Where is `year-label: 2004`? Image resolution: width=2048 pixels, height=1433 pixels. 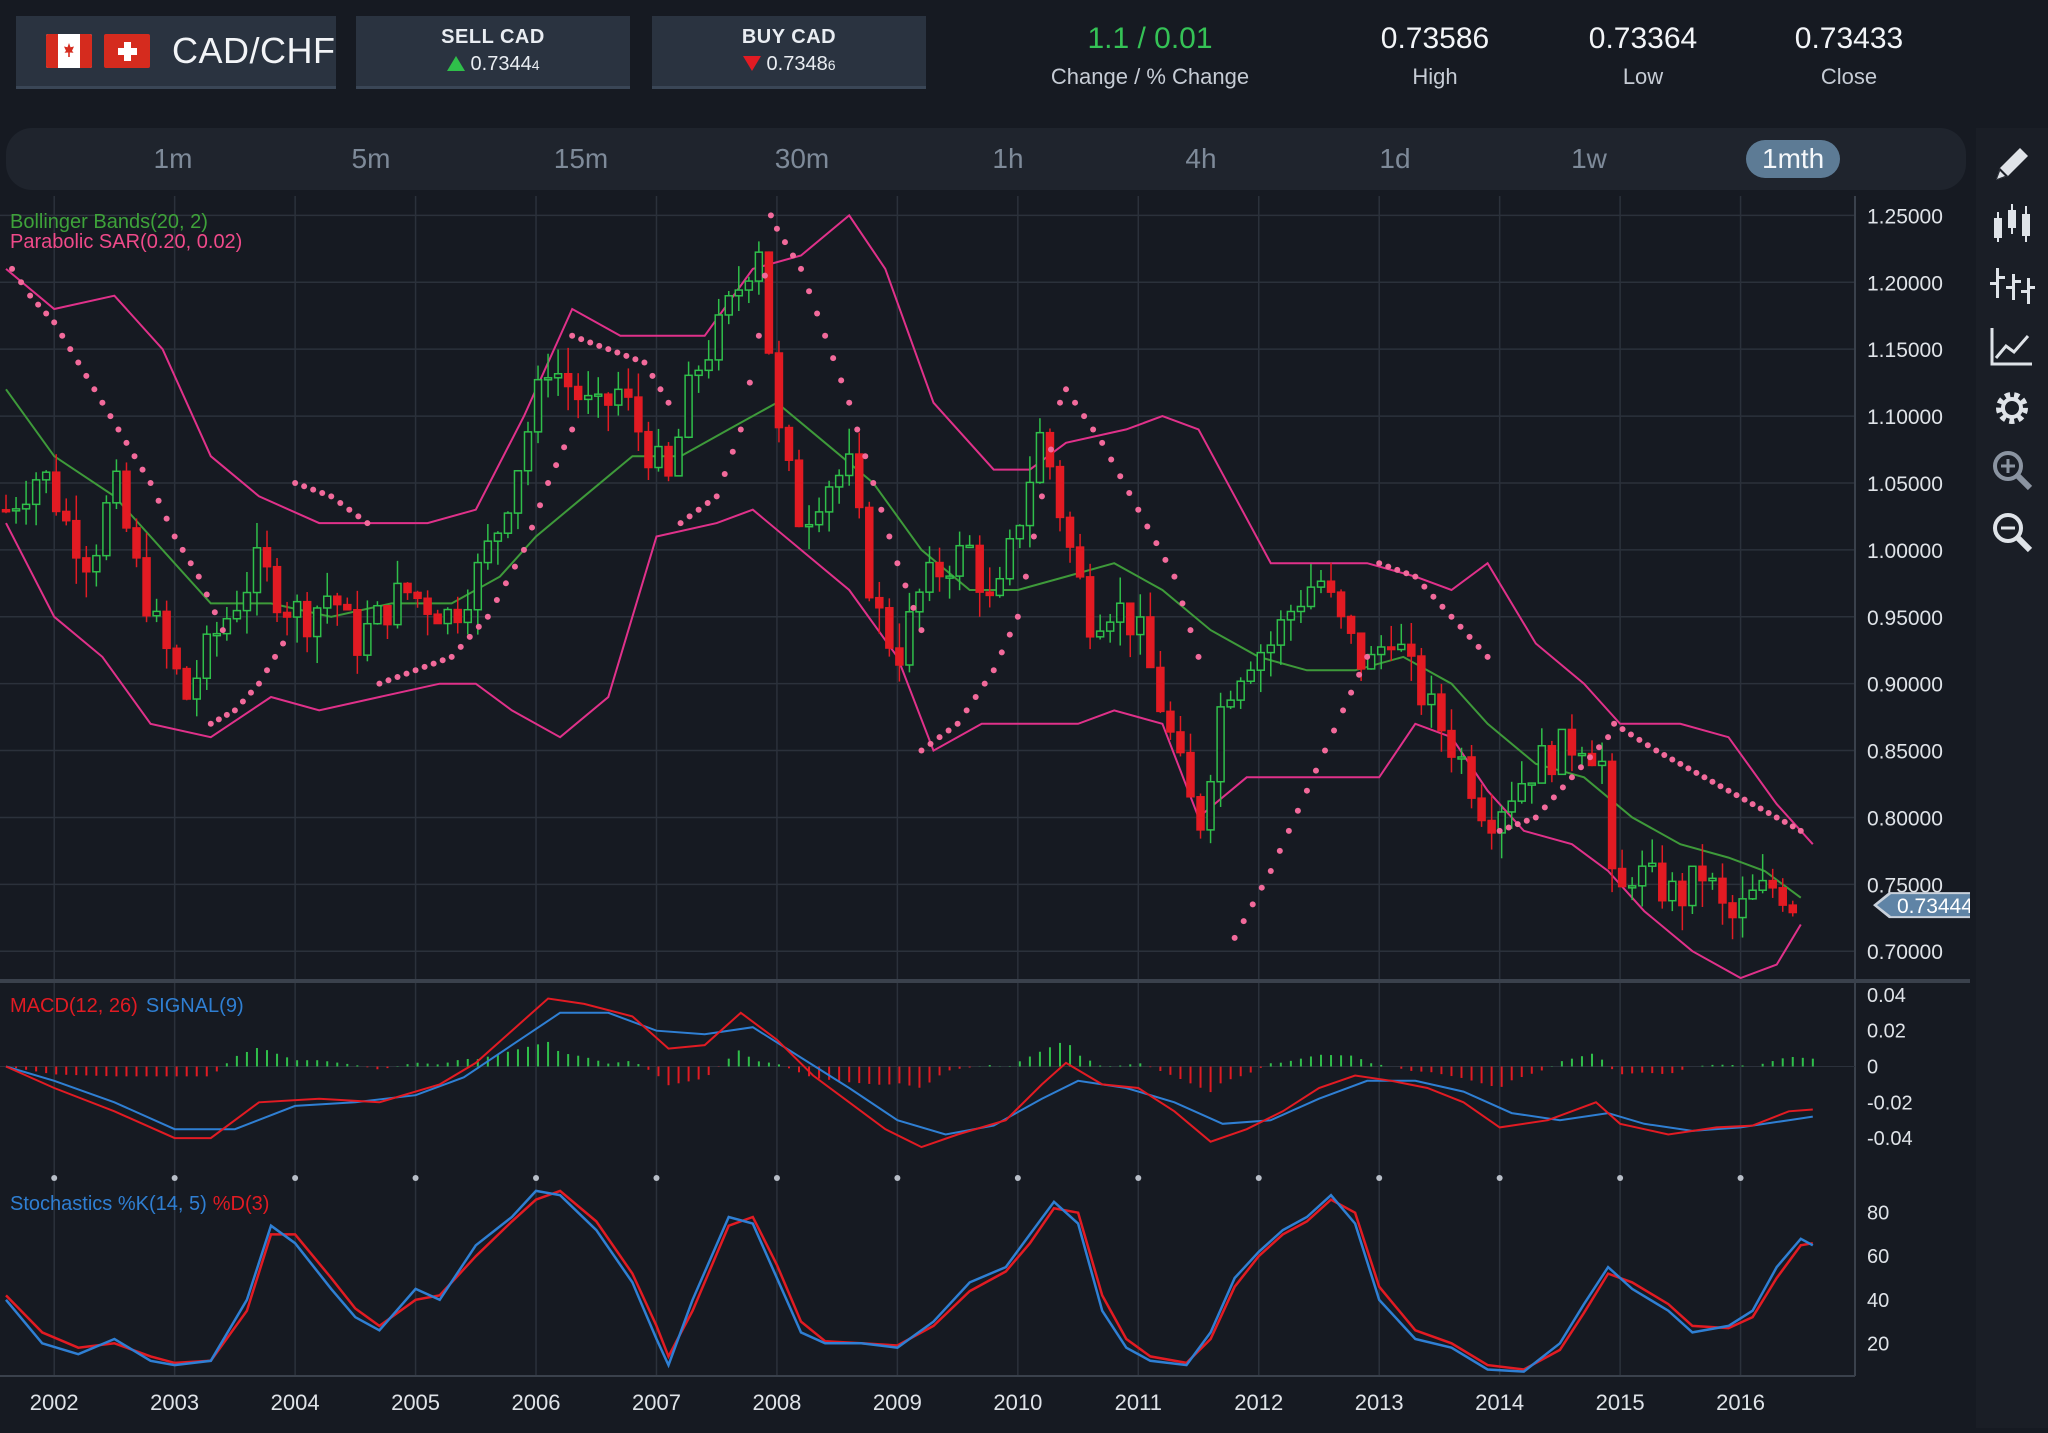
year-label: 2004 is located at coordinates (295, 1402).